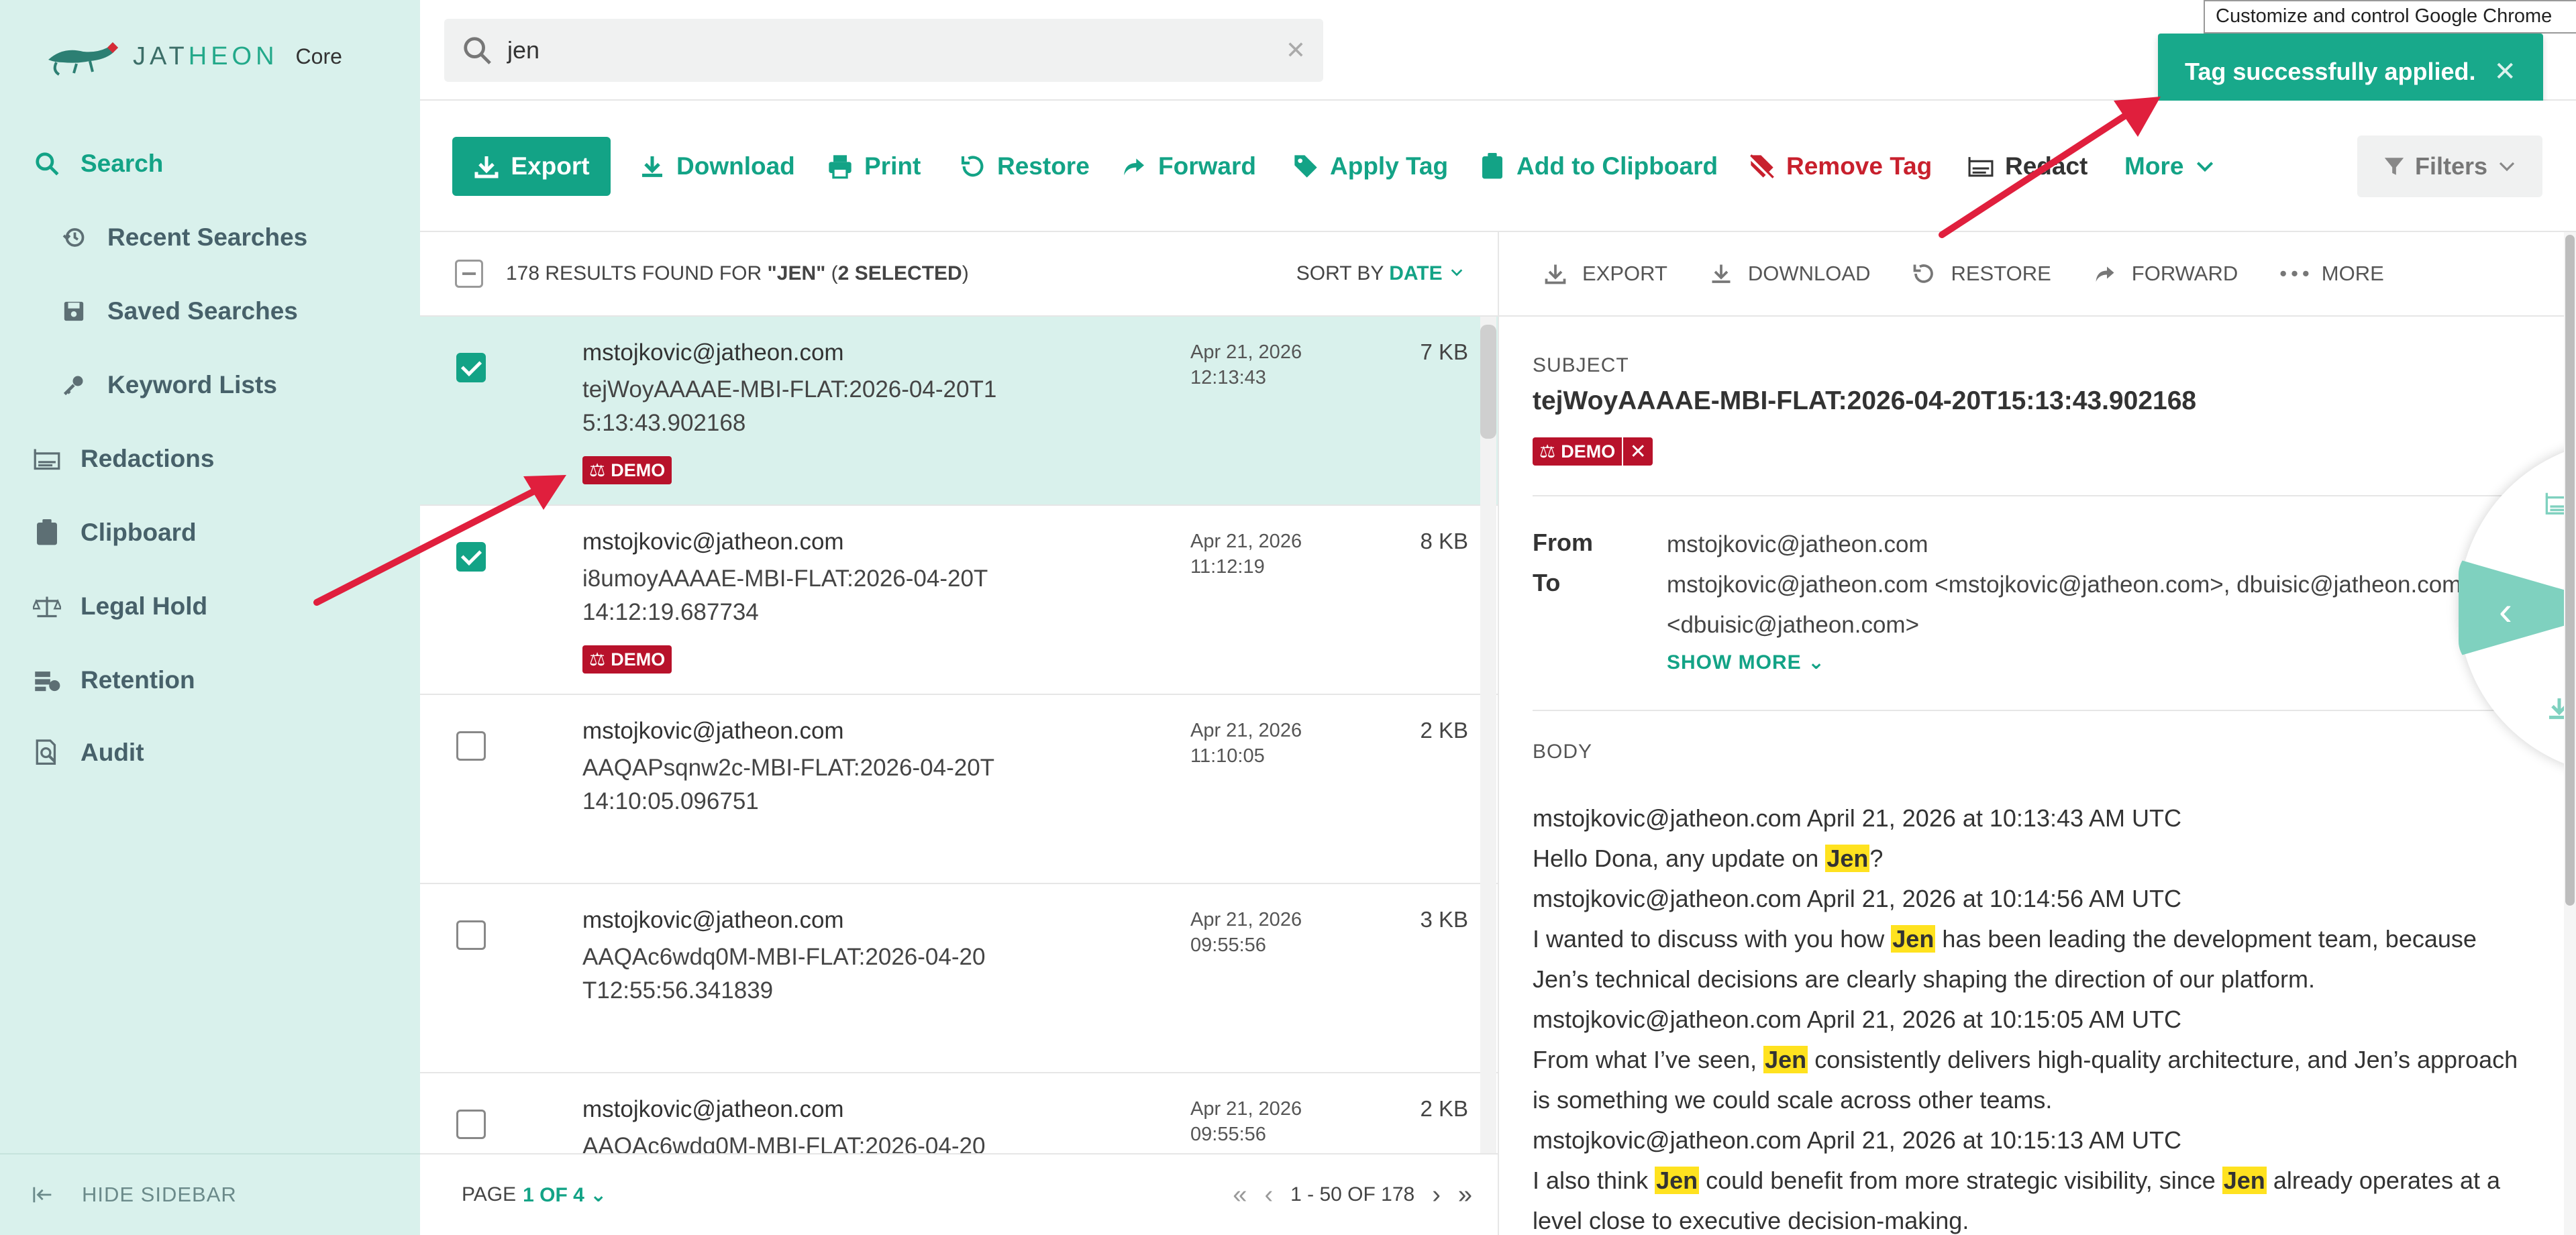 The image size is (2576, 1235). I want to click on sidebar-item-clipboard: Clipboard, so click(114, 533).